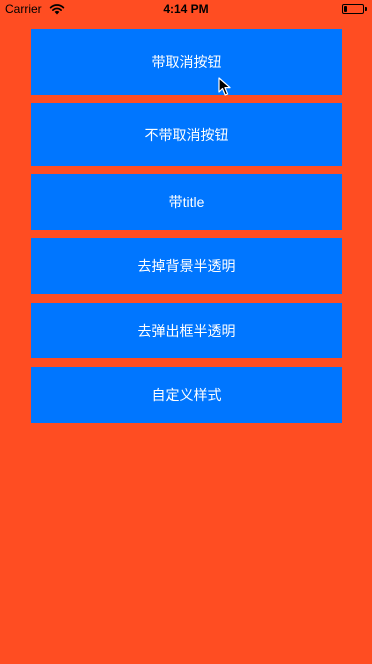  Describe the element at coordinates (186, 134) in the screenshot. I see `no-cancel-button-demo: 不带取消按钮` at that location.